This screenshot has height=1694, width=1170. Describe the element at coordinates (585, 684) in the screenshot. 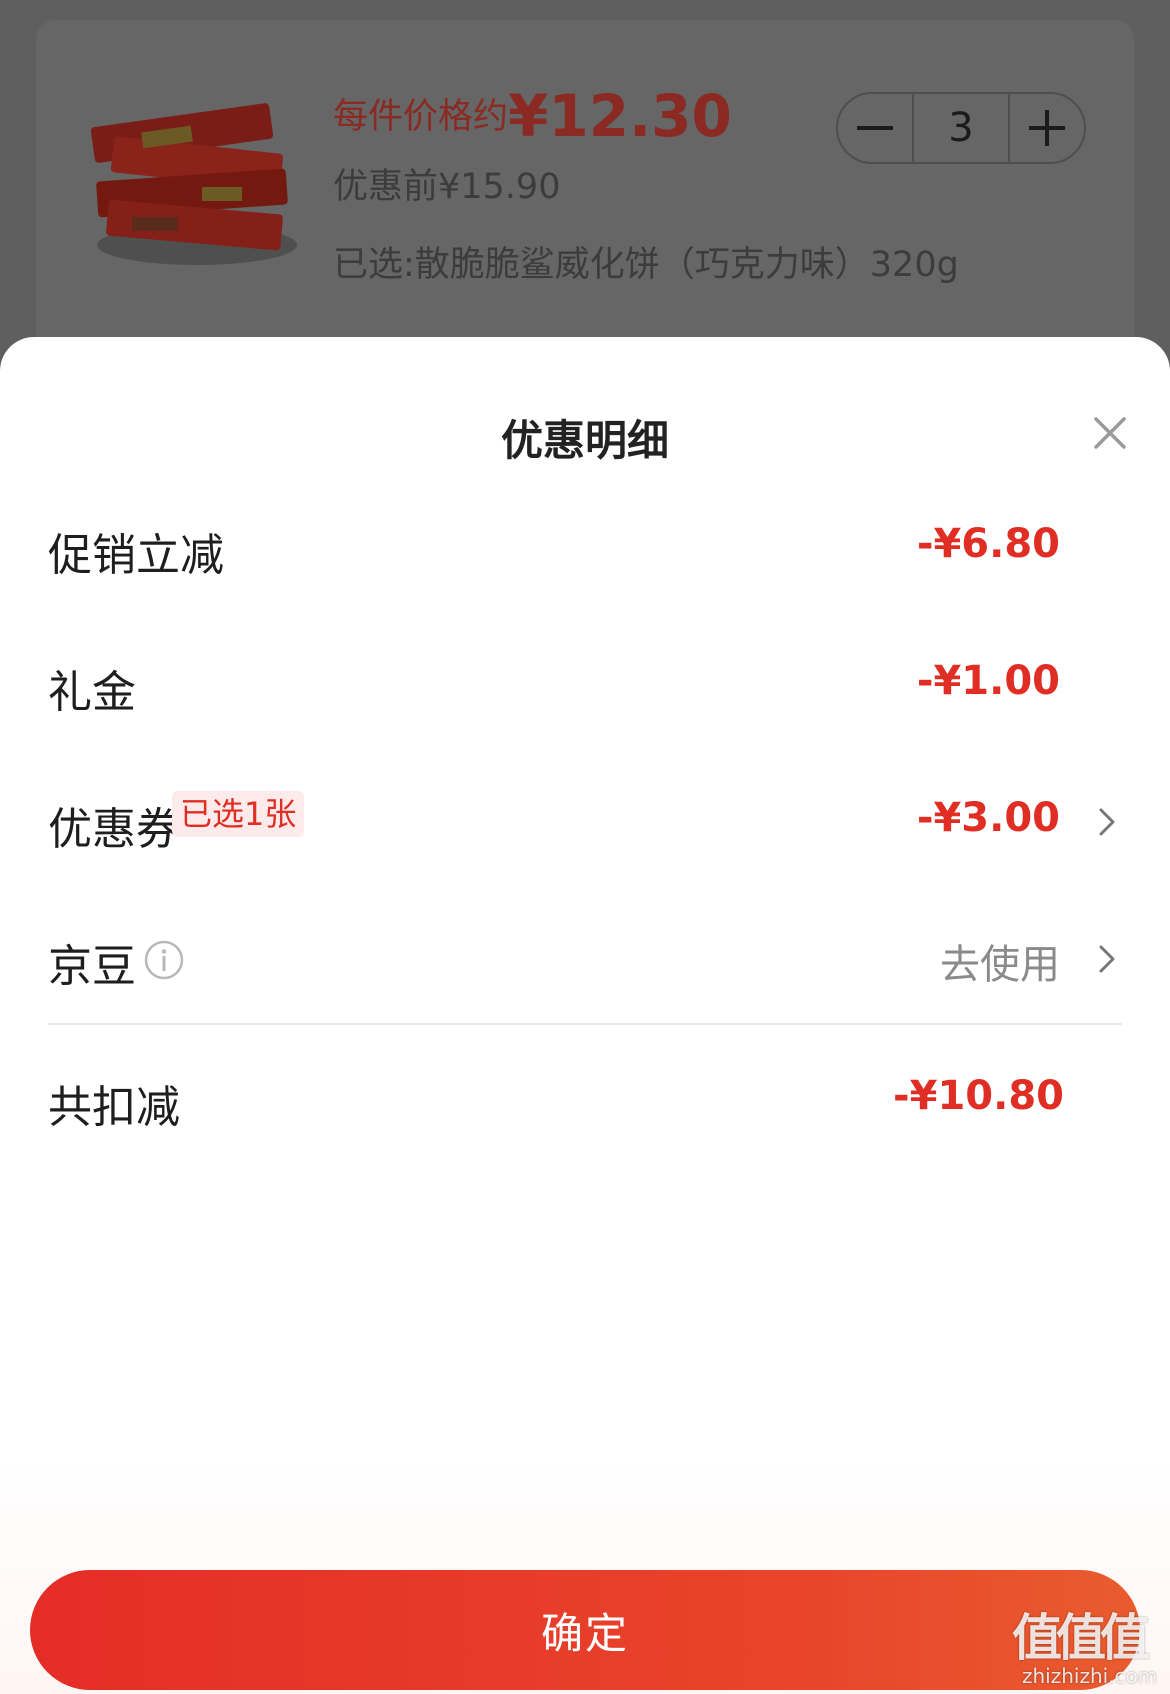

I see `row-gift-money: 礼金 -¥1.00` at that location.